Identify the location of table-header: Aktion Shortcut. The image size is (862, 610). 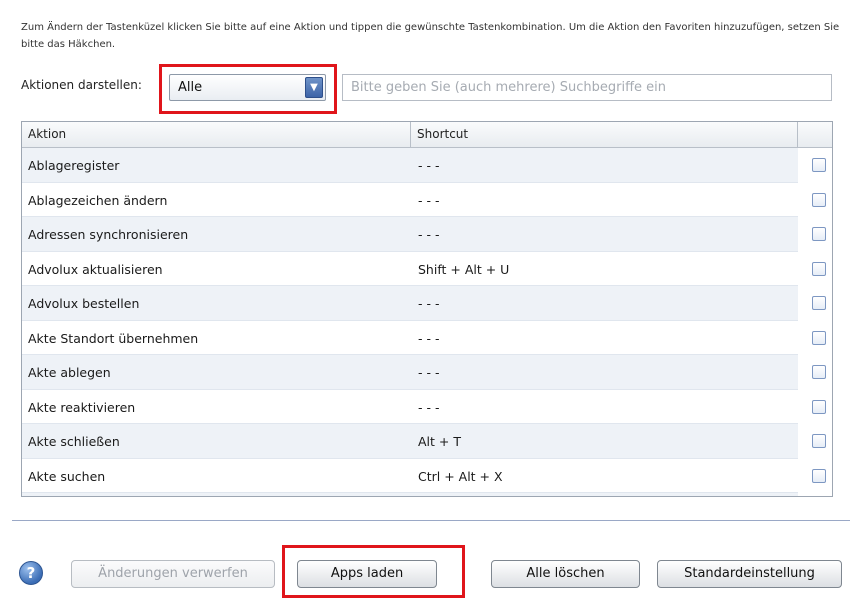
(427, 135).